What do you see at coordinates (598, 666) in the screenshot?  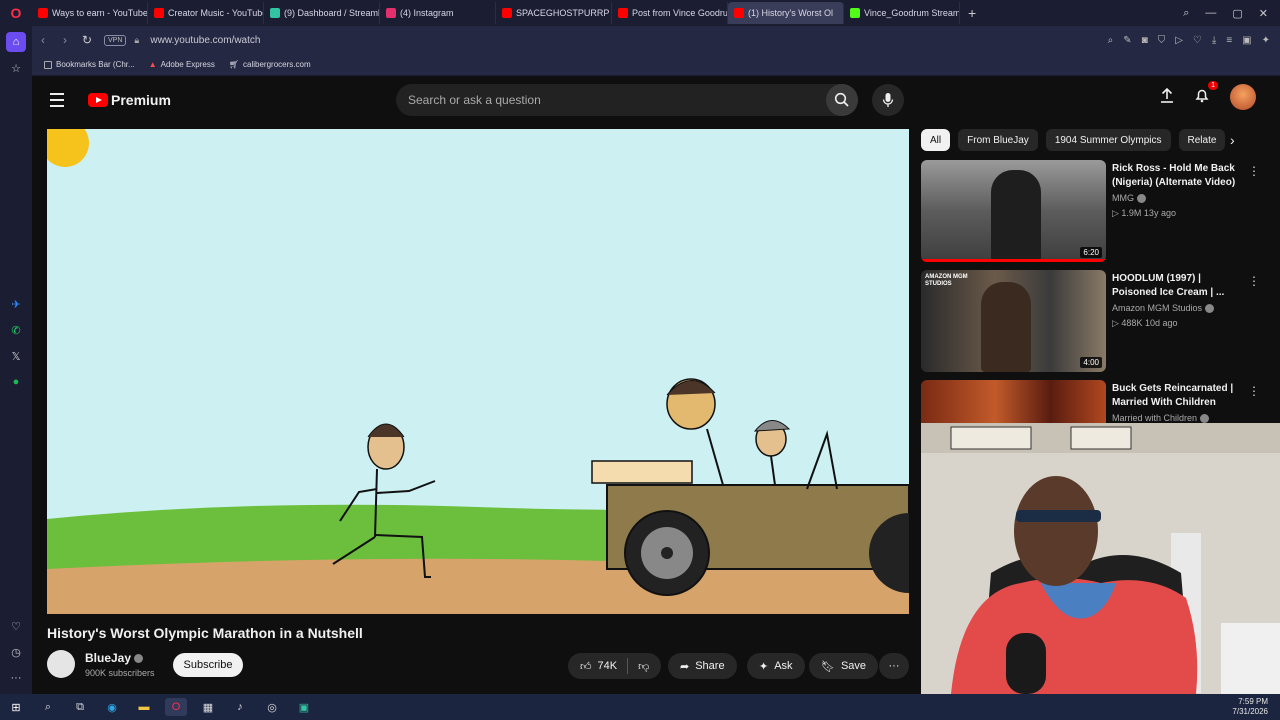 I see `like-button: 👍︎ 74K` at bounding box center [598, 666].